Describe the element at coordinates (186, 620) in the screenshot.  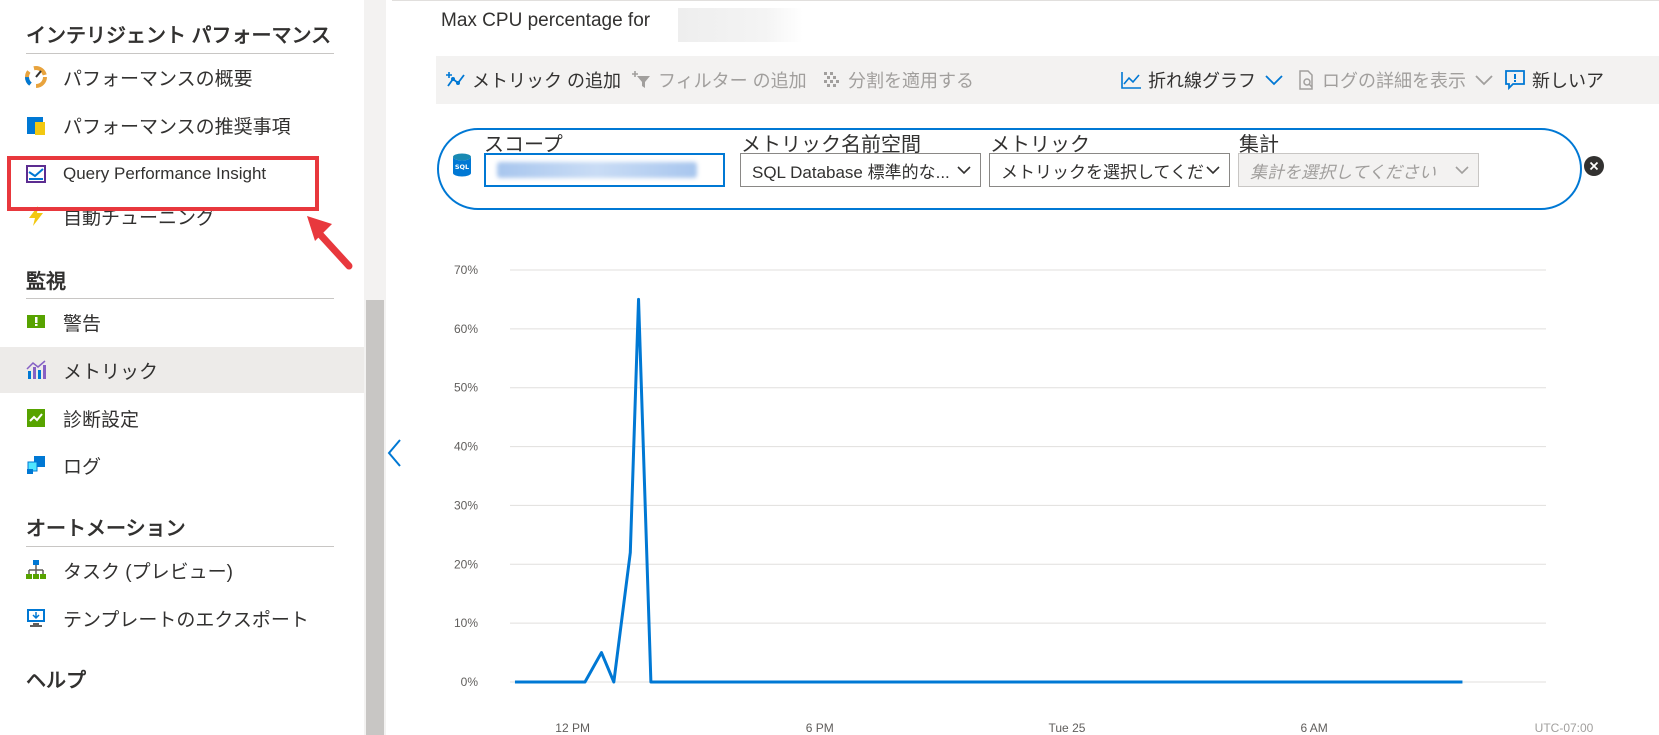
I see `sidebar-item-label: テンプレートのエクスポート` at that location.